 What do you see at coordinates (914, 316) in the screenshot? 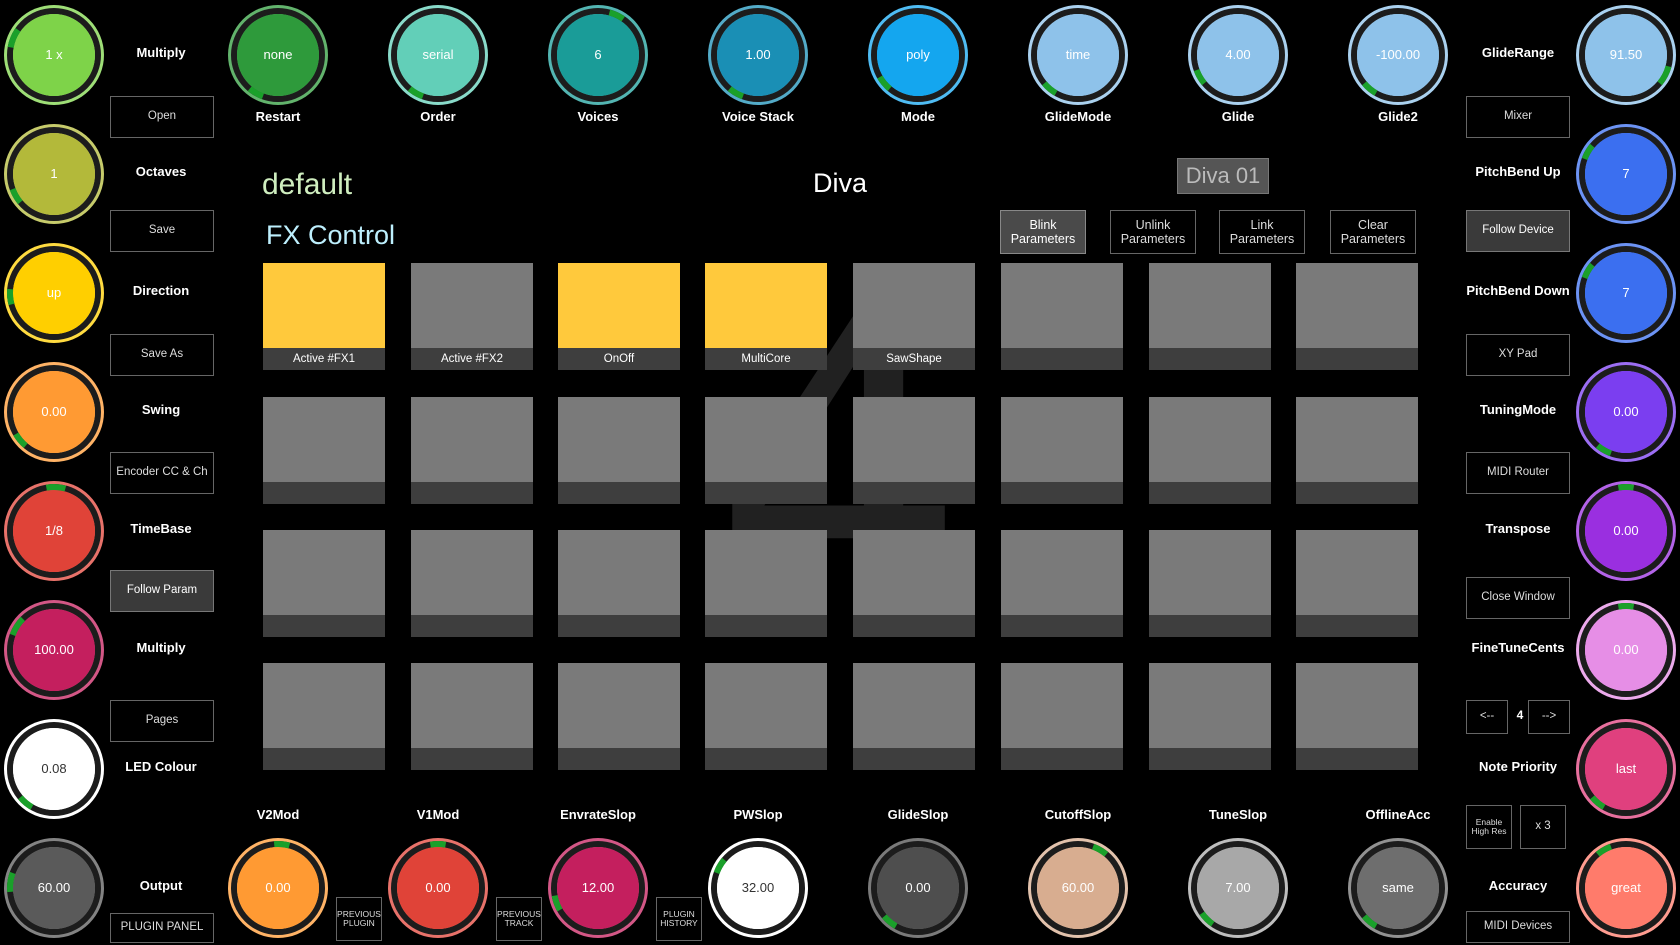
I see `pad-r1-c5: SawShape` at bounding box center [914, 316].